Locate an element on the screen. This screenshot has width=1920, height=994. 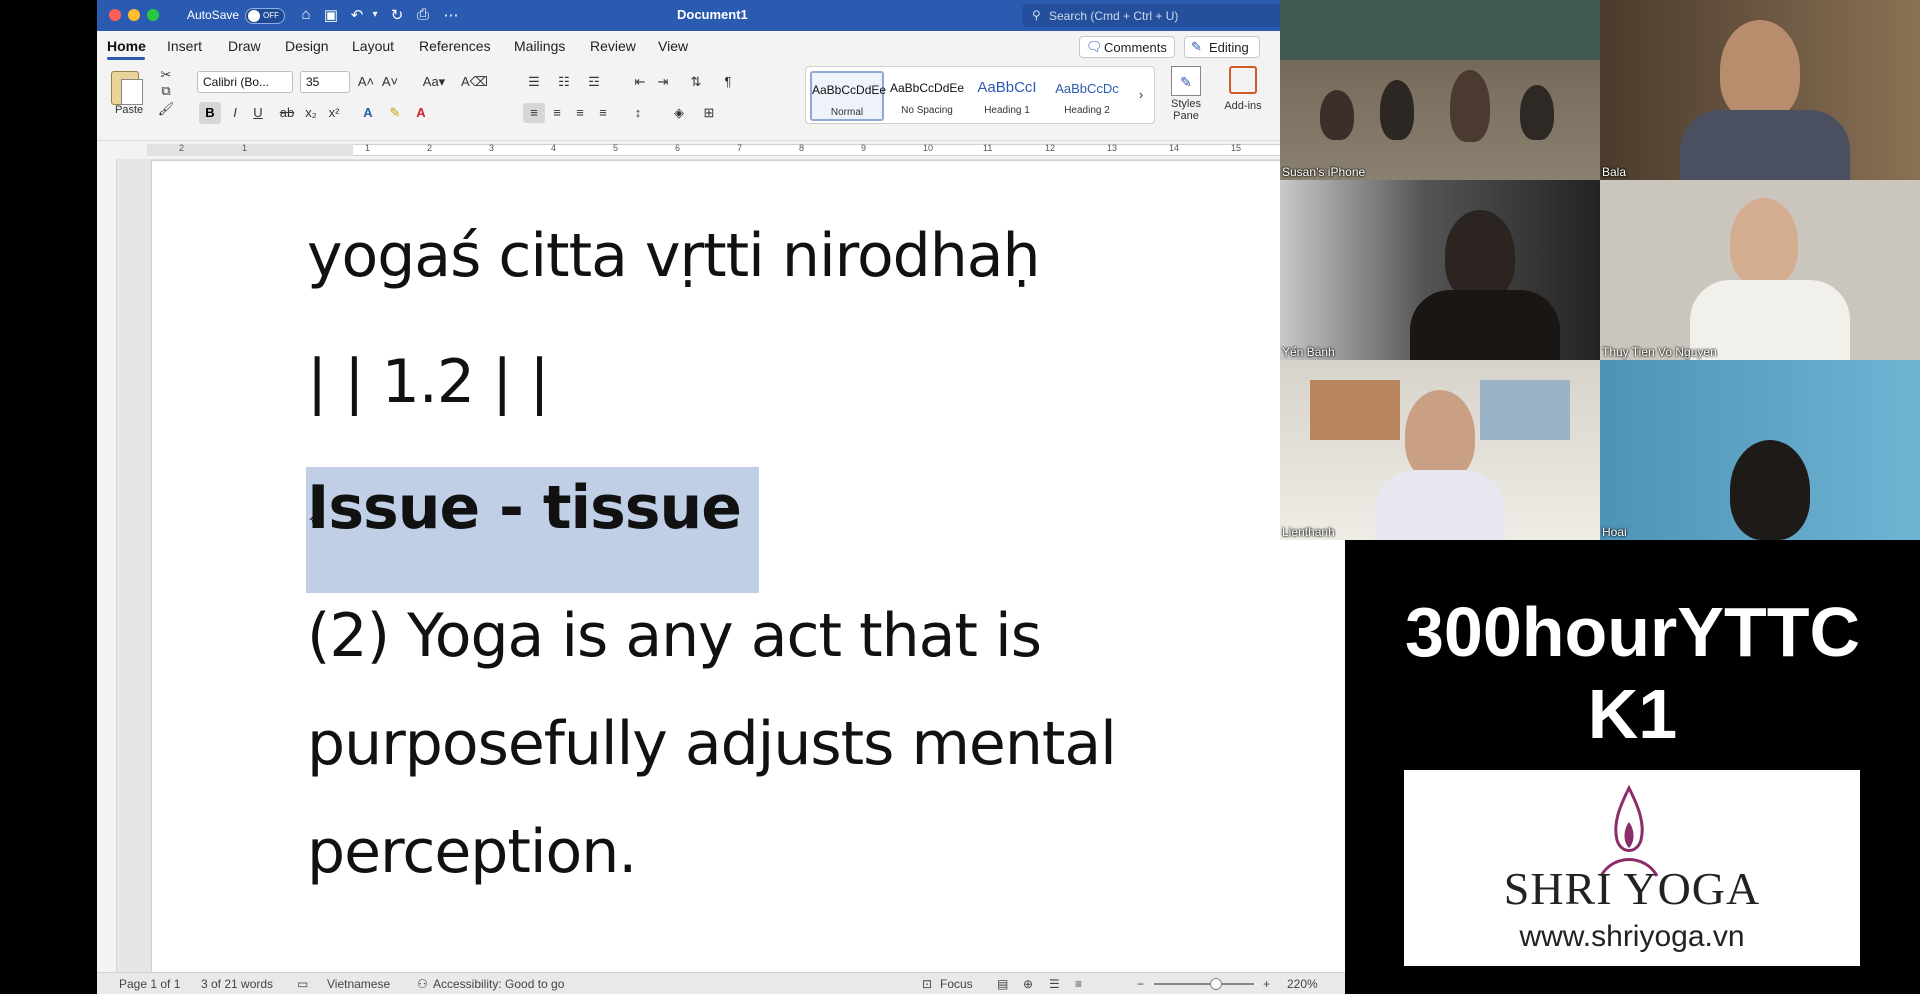
justify-icon: ≡ is located at coordinates (603, 113).